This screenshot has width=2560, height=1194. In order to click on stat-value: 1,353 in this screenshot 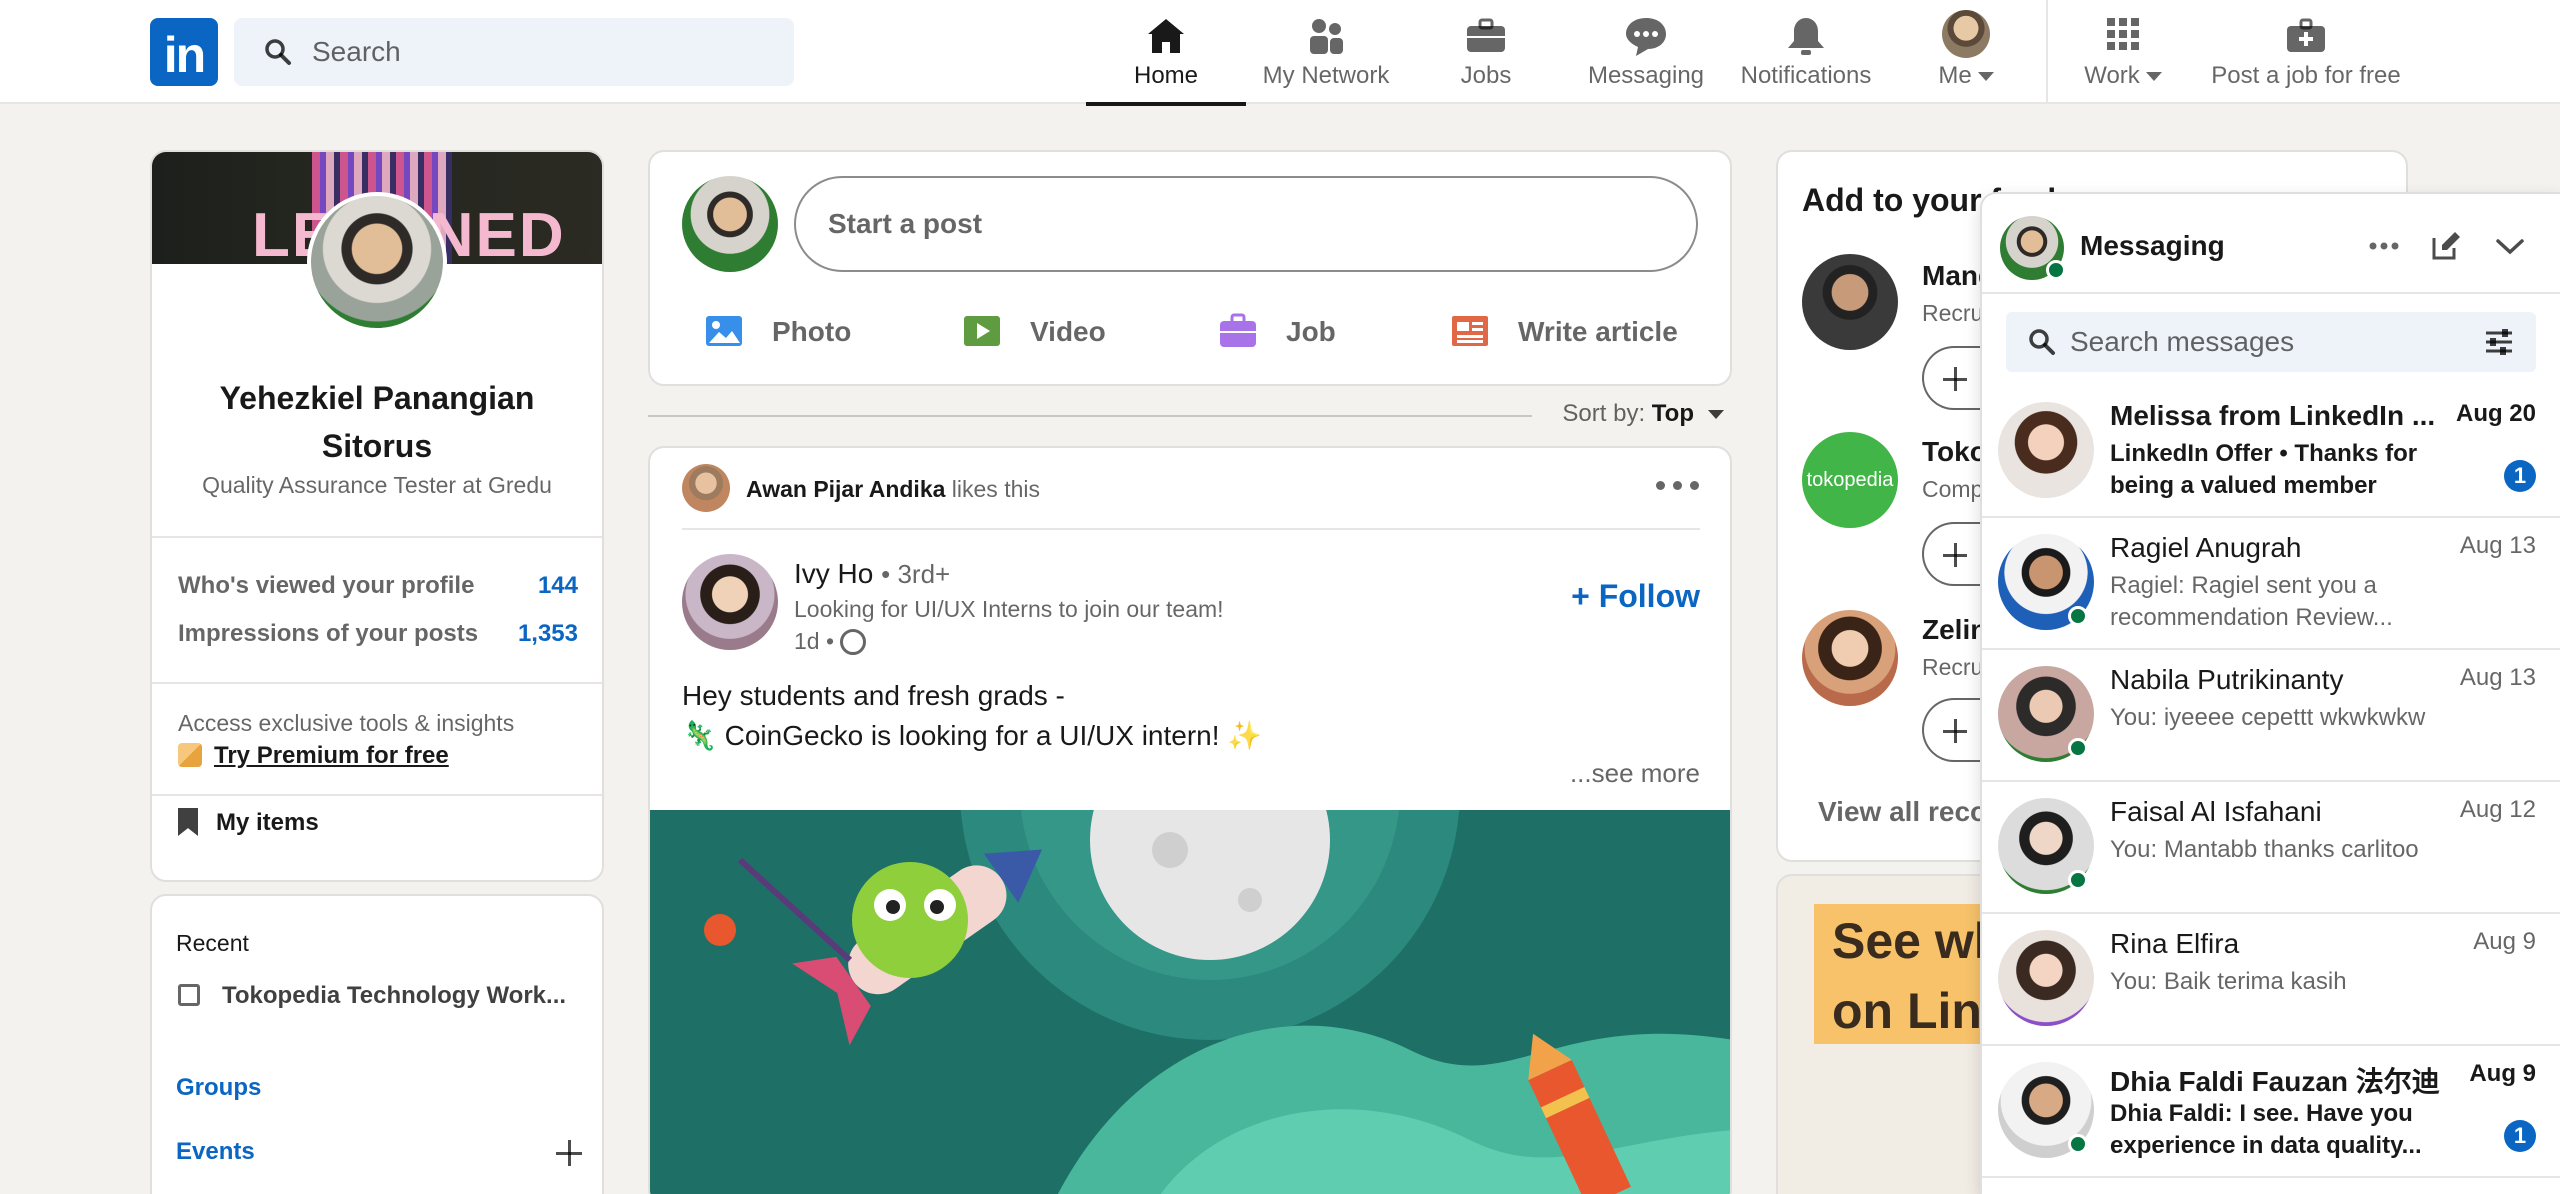, I will do `click(547, 633)`.